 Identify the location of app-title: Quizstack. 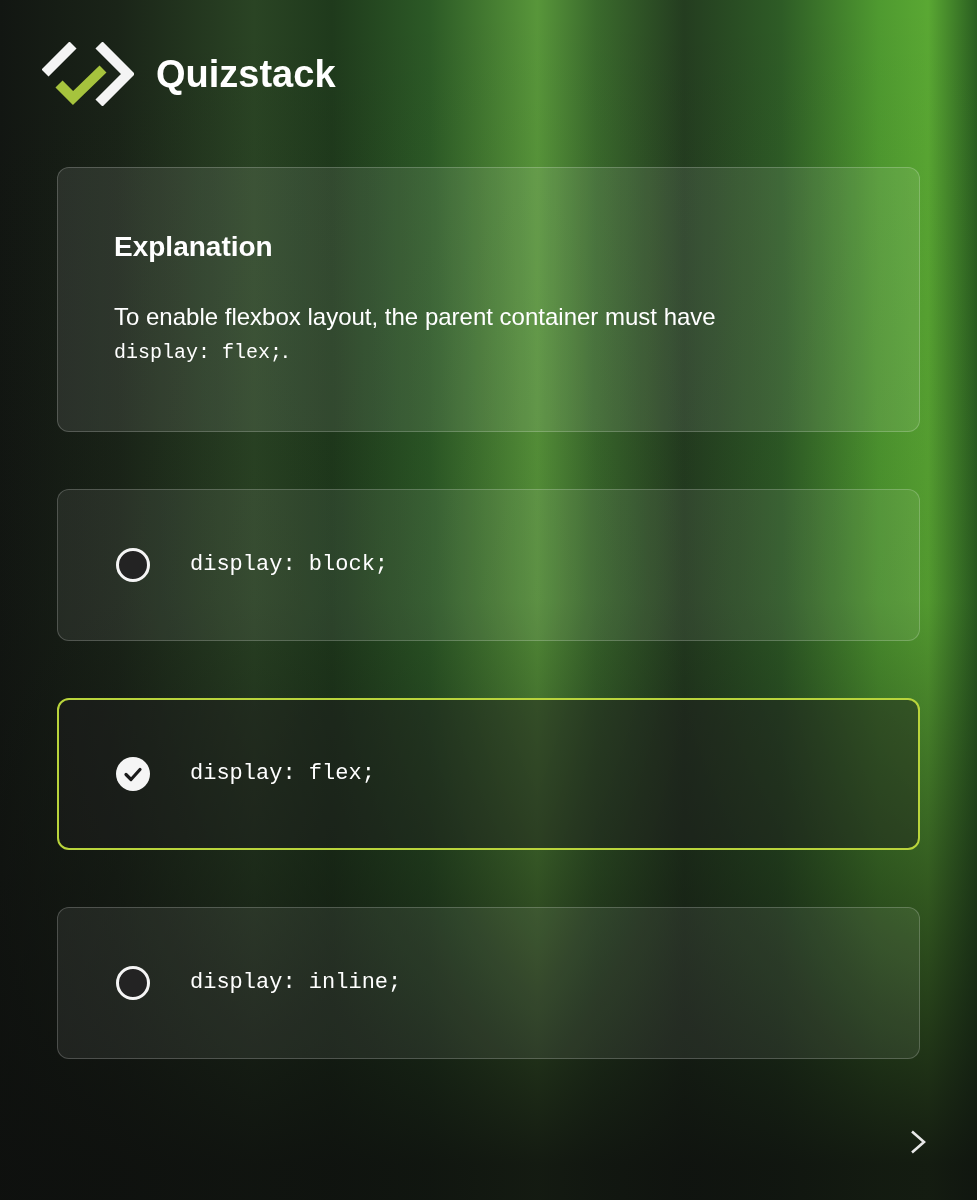
(246, 74).